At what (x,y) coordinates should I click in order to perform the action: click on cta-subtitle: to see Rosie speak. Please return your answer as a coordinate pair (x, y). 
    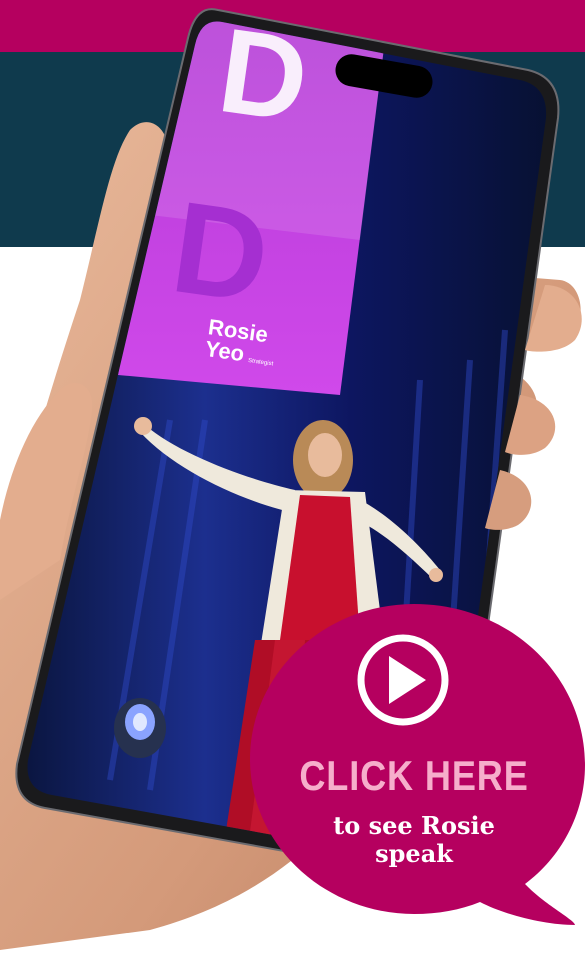
    Looking at the image, I should click on (414, 840).